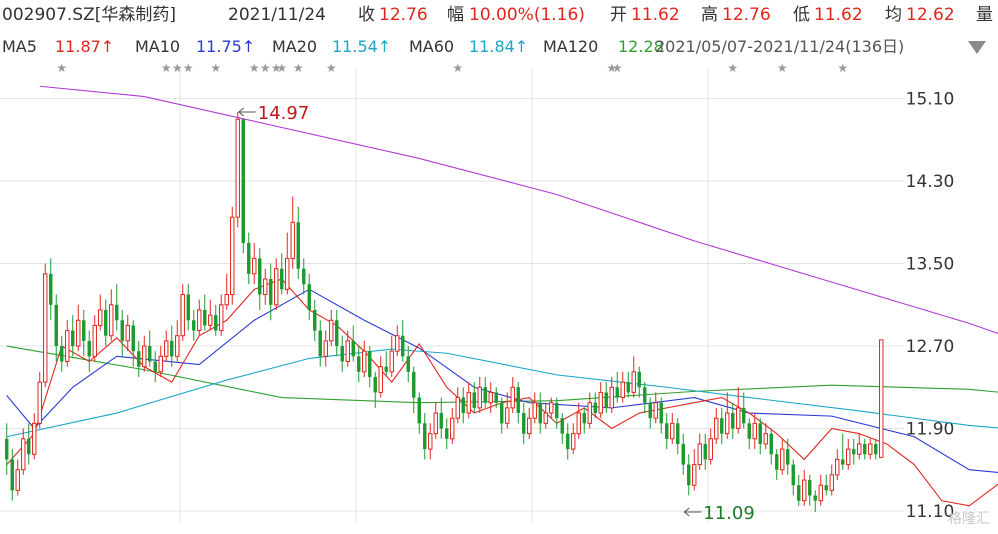 The height and width of the screenshot is (534, 998). I want to click on ma20-label: MA20, so click(295, 46).